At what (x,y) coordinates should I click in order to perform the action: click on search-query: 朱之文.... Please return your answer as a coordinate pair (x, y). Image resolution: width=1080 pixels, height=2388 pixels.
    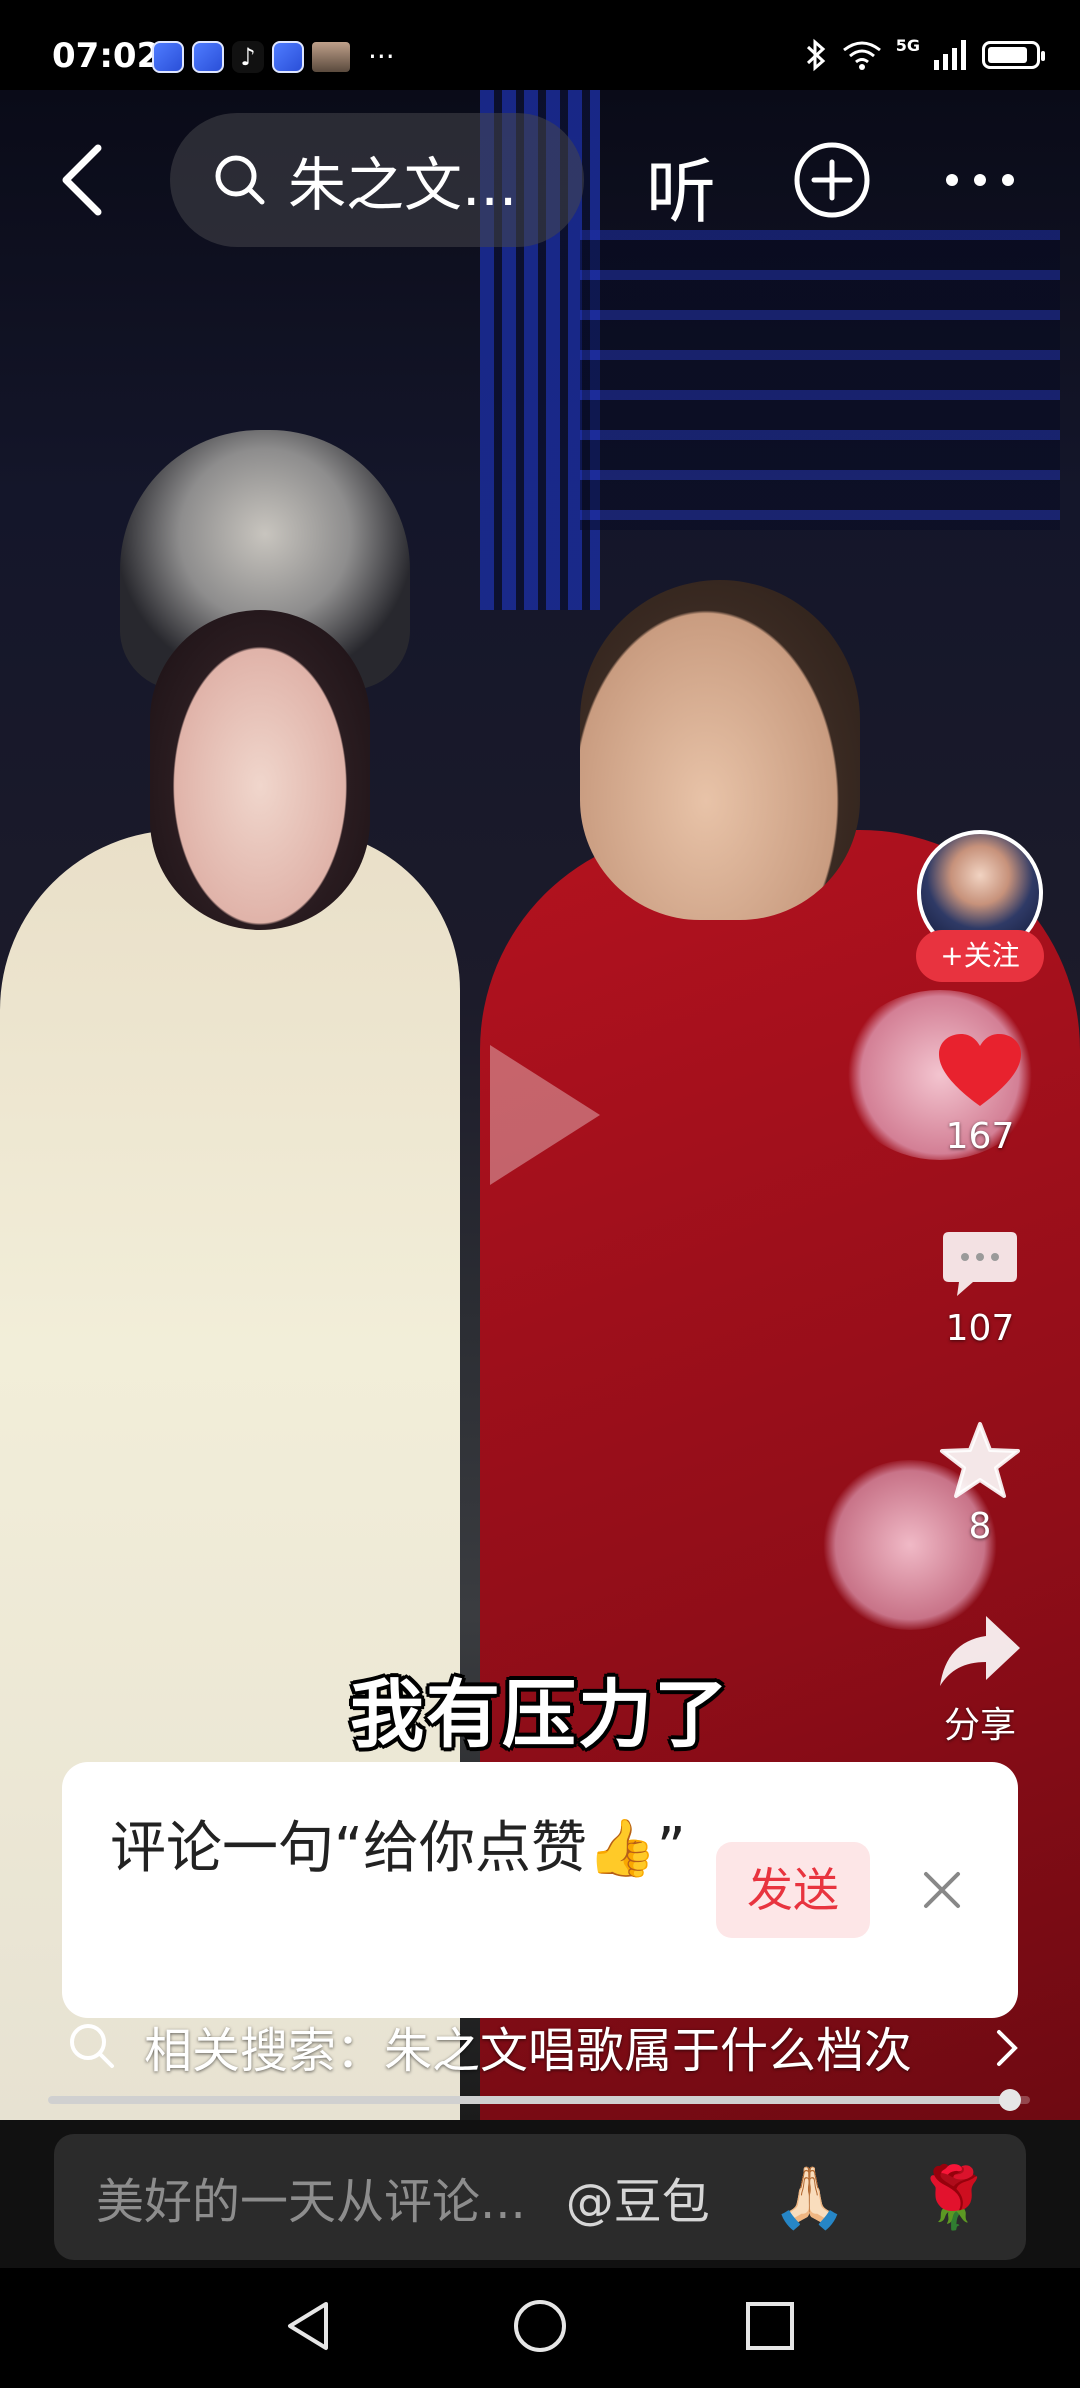
    Looking at the image, I should click on (403, 185).